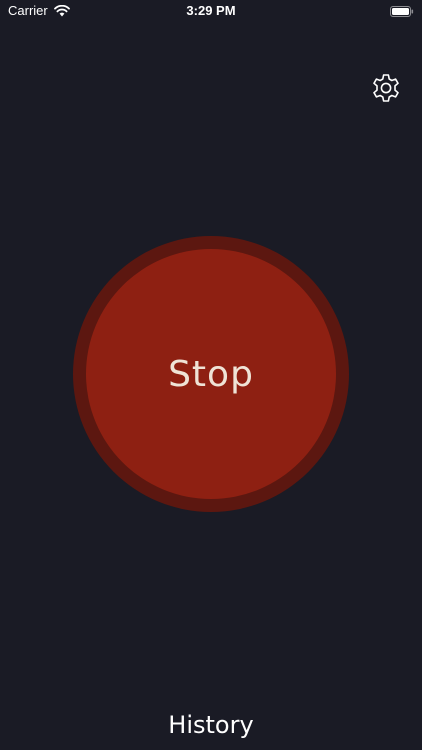 This screenshot has width=422, height=750. I want to click on gear-icon, so click(386, 91).